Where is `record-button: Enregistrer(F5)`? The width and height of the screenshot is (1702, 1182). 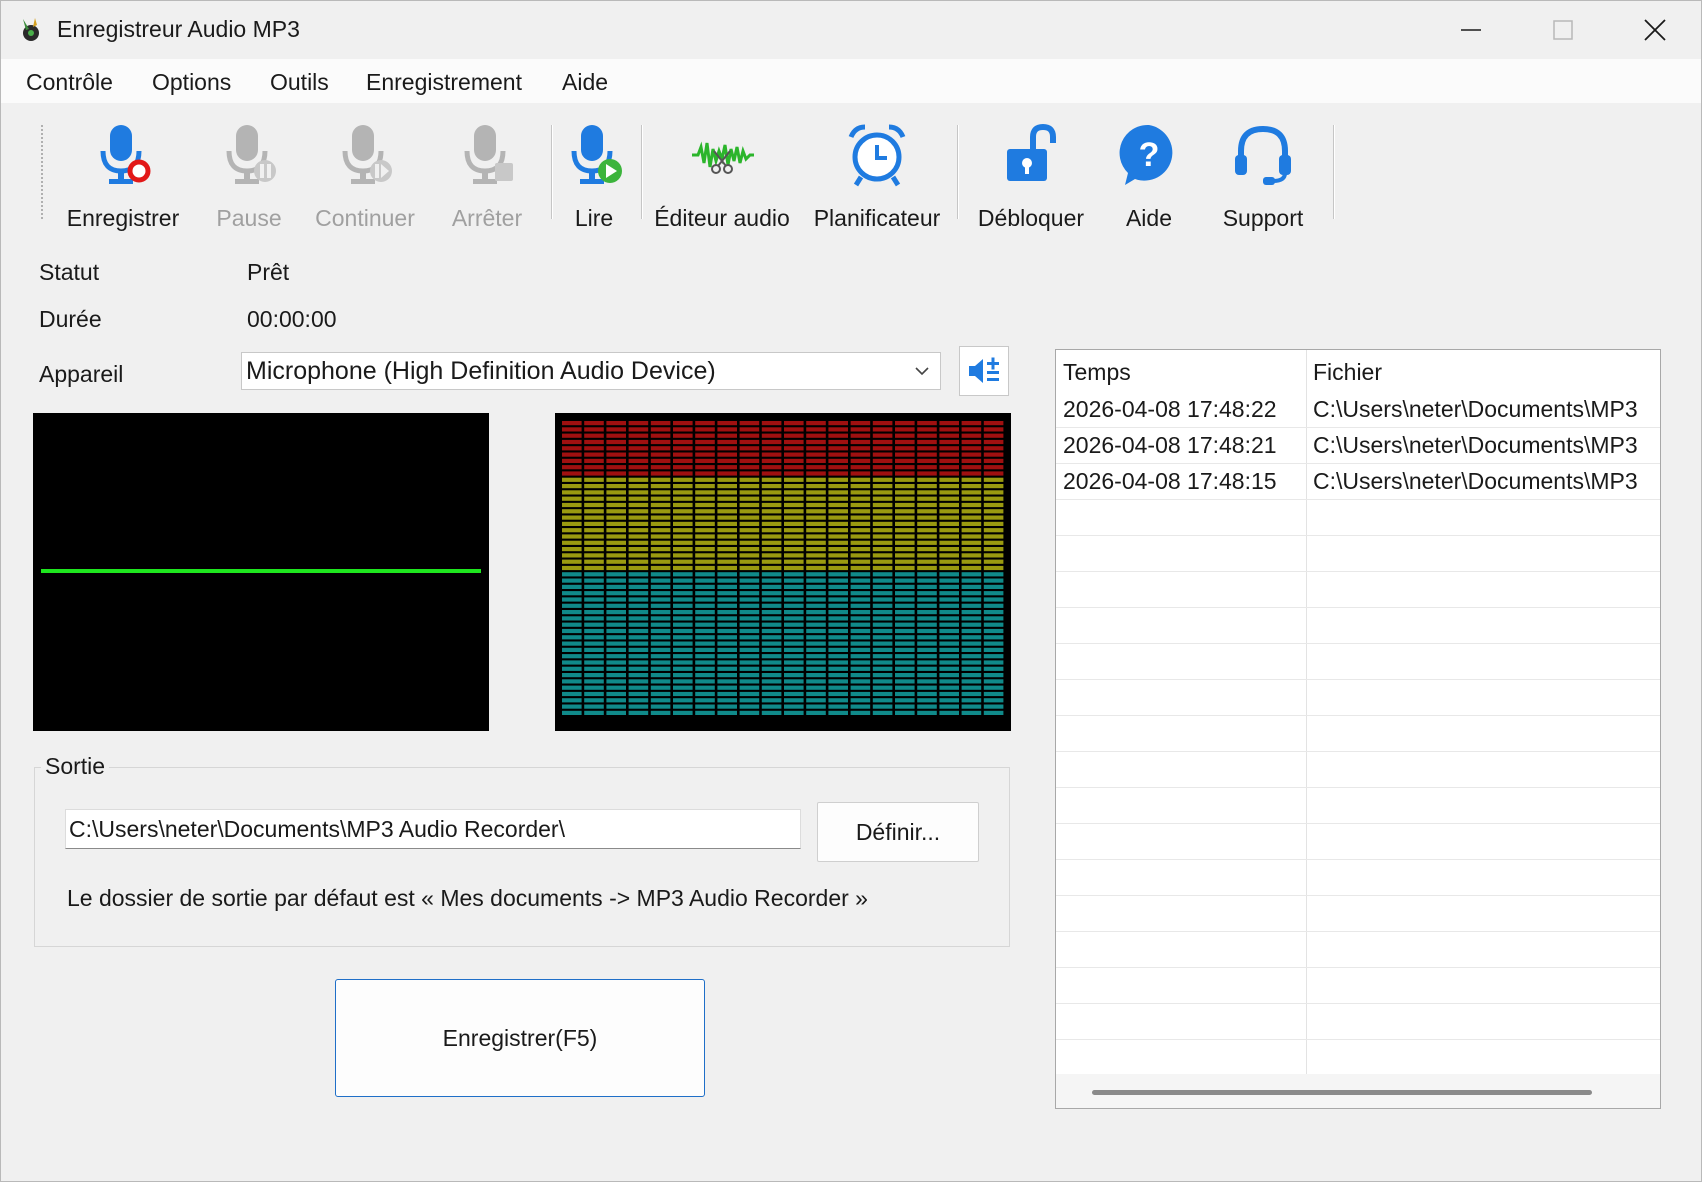
record-button: Enregistrer(F5) is located at coordinates (520, 1038).